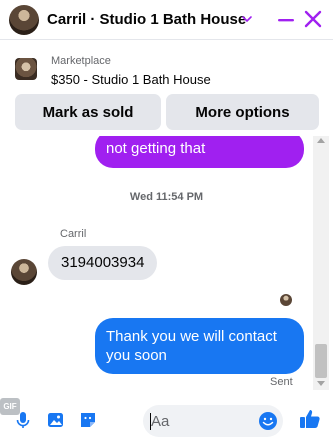 The width and height of the screenshot is (333, 441). Describe the element at coordinates (73, 234) in the screenshot. I see `sender-name: Carril` at that location.